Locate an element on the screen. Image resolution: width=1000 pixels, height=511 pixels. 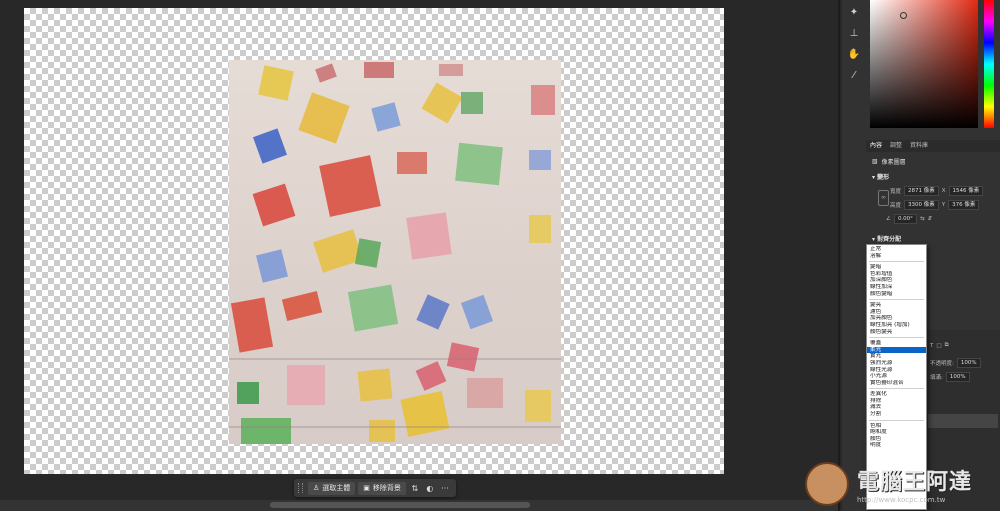
smart-object-icon: ⧉ is located at coordinates (947, 345).